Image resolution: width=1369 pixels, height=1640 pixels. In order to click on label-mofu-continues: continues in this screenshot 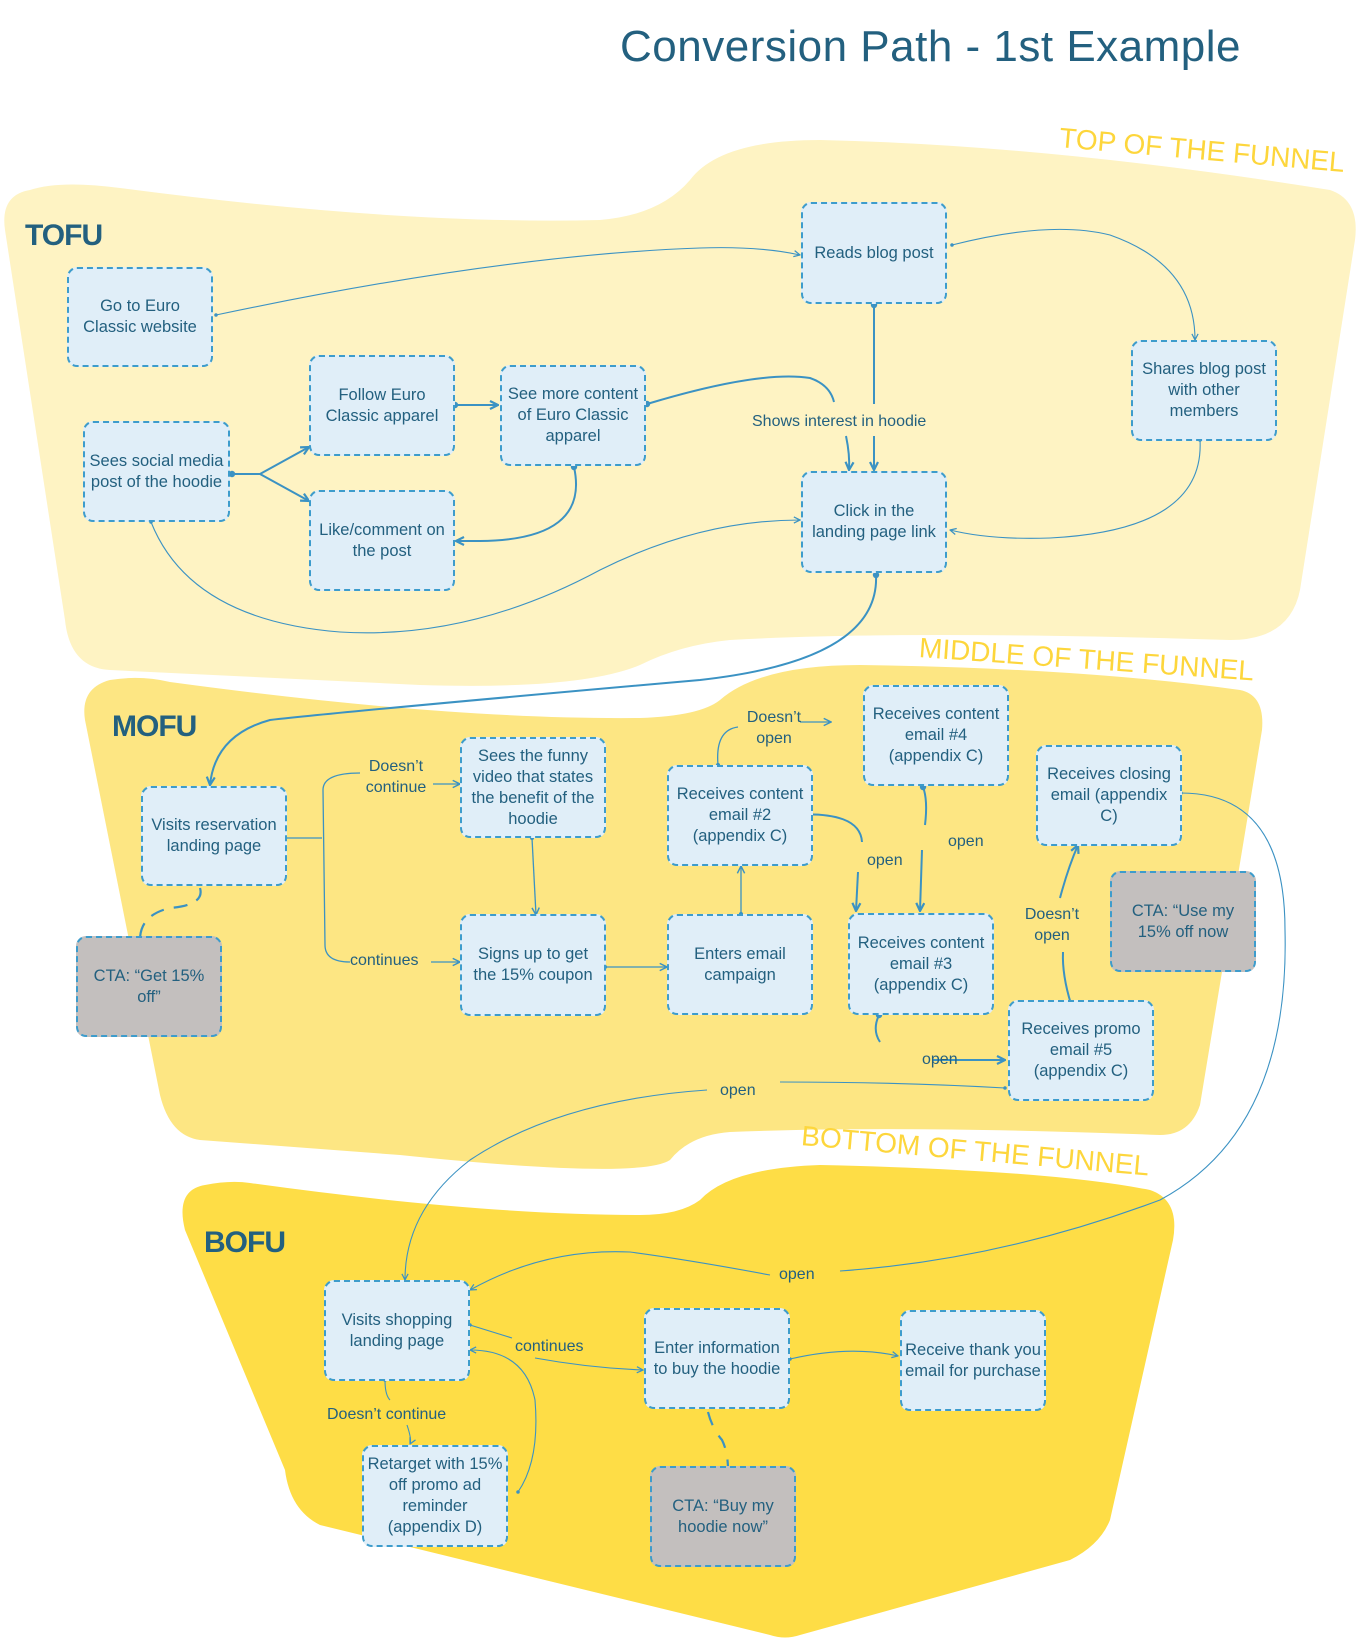, I will do `click(384, 960)`.